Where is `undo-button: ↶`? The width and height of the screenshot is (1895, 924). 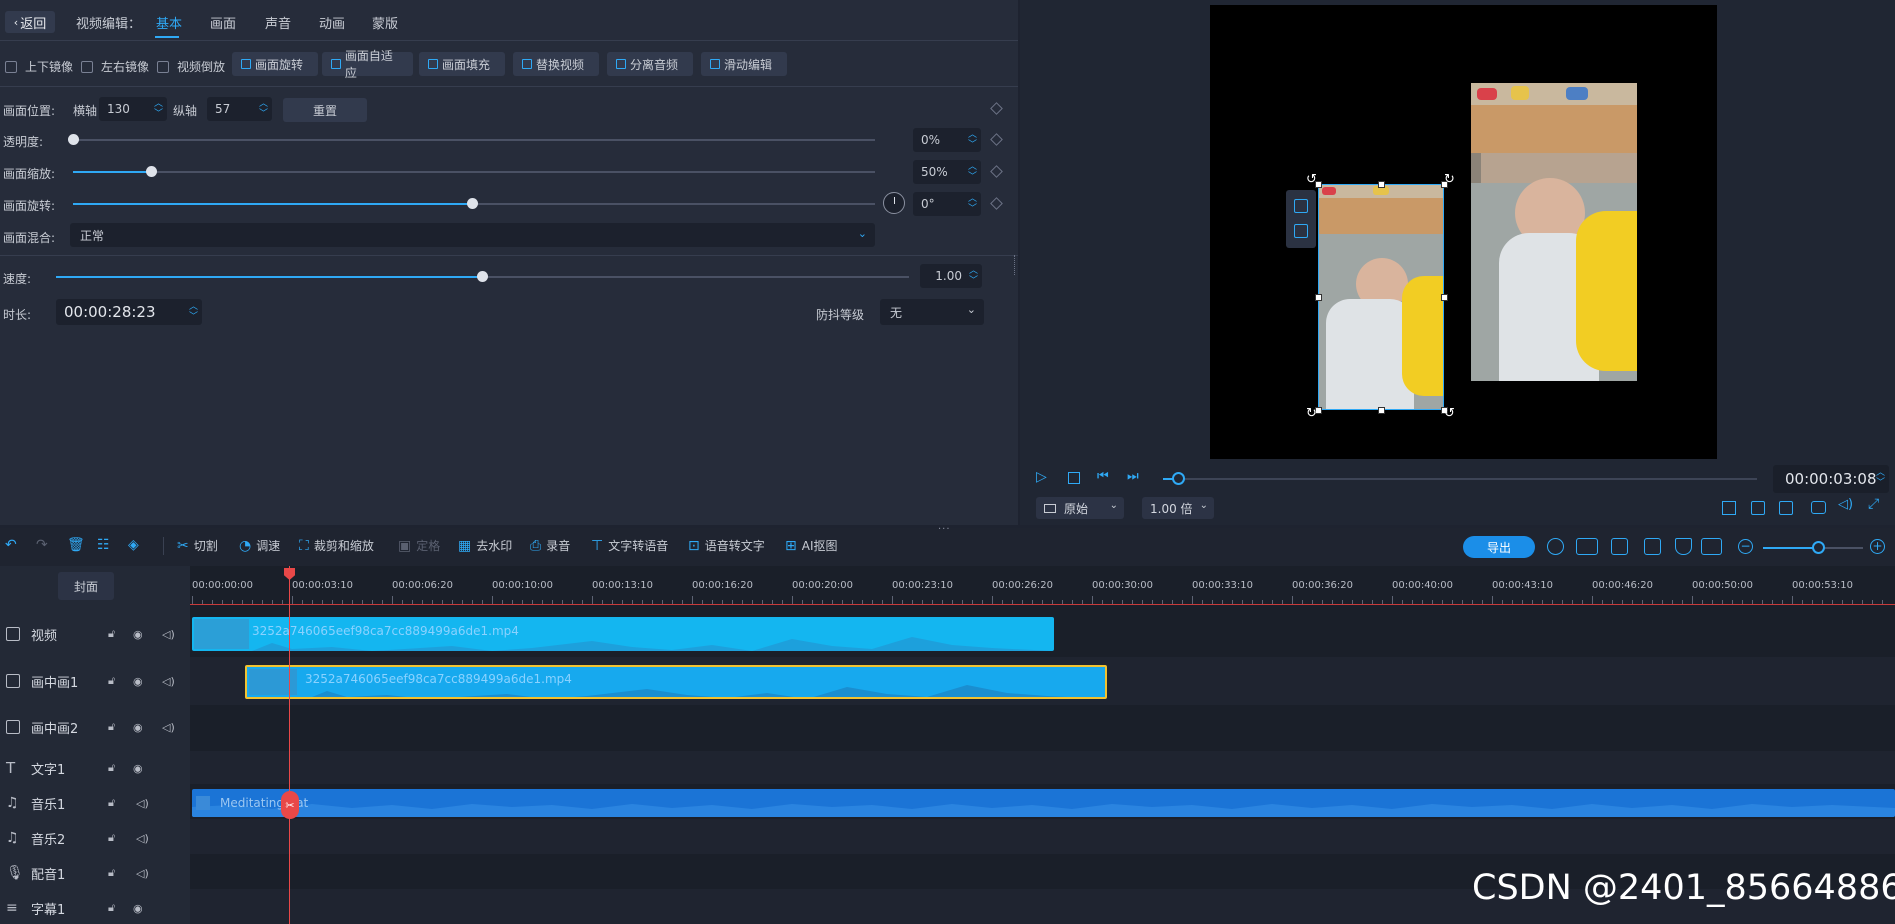
undo-button: ↶ is located at coordinates (11, 545).